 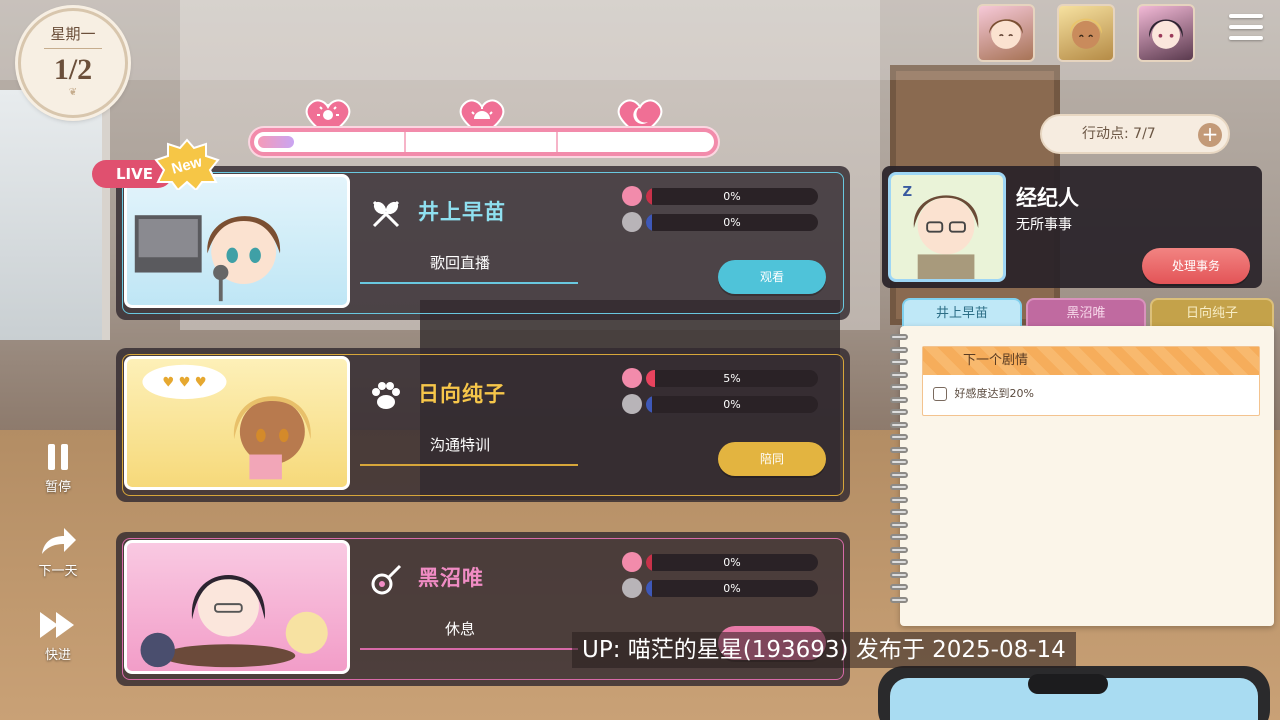 I want to click on pause-button: 暂停, so click(x=58, y=468).